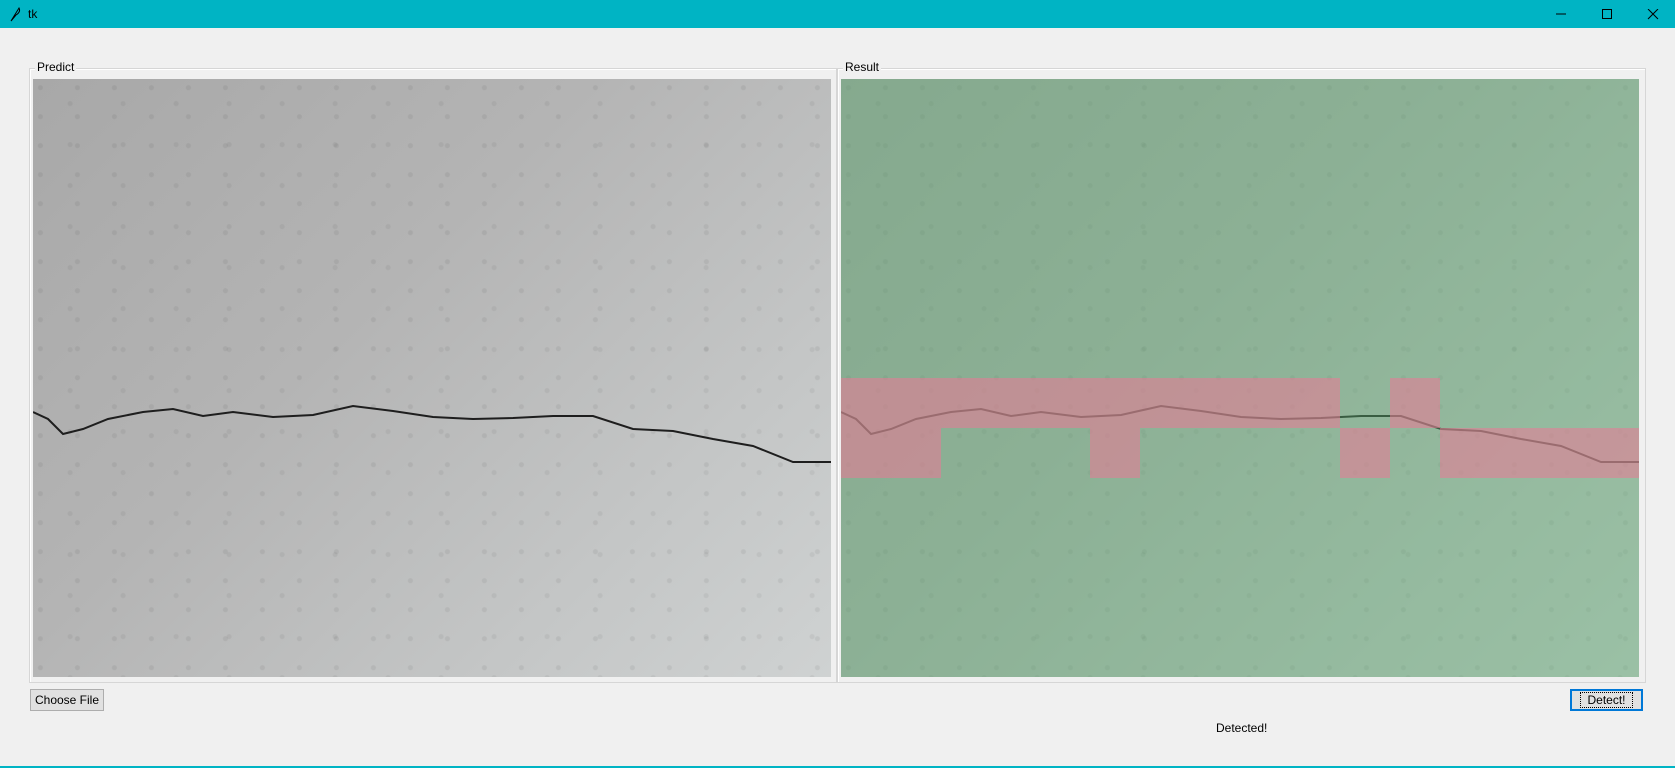 The image size is (1675, 768). What do you see at coordinates (67, 700) in the screenshot?
I see `choose-file-button: Choose File` at bounding box center [67, 700].